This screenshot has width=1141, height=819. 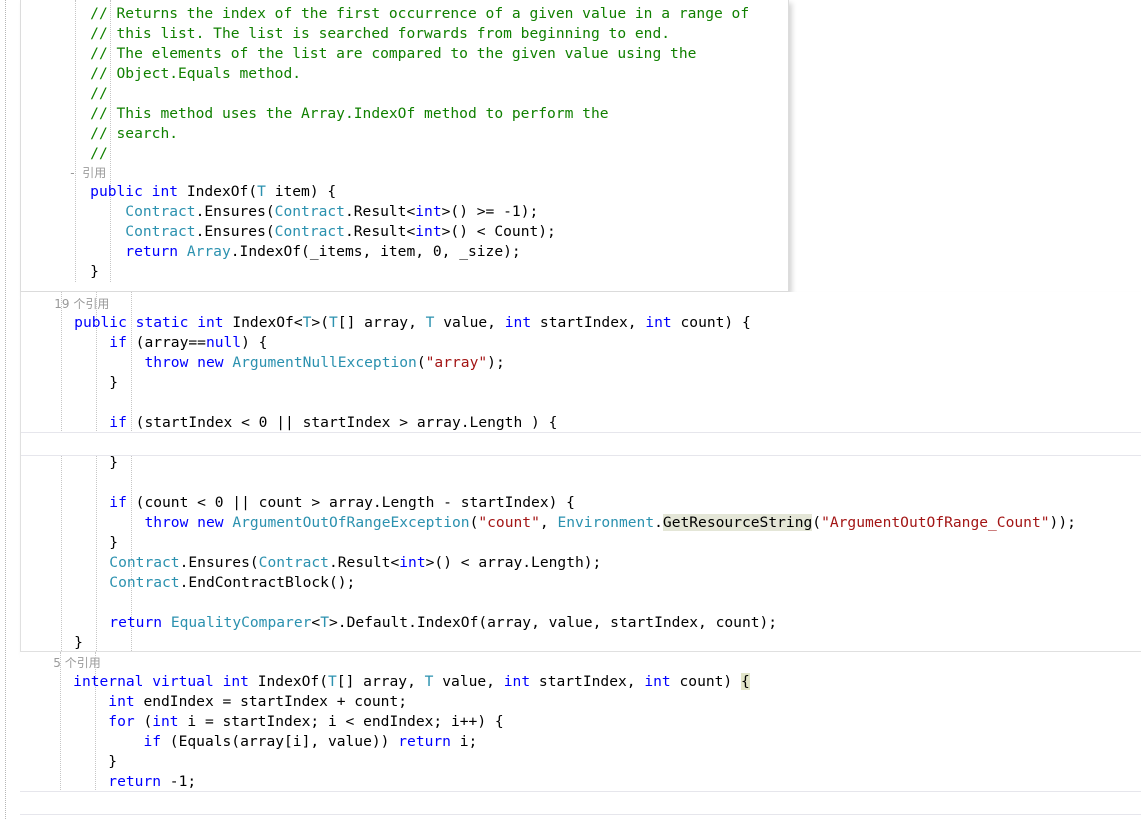 I want to click on code-token: for, so click(x=121, y=721).